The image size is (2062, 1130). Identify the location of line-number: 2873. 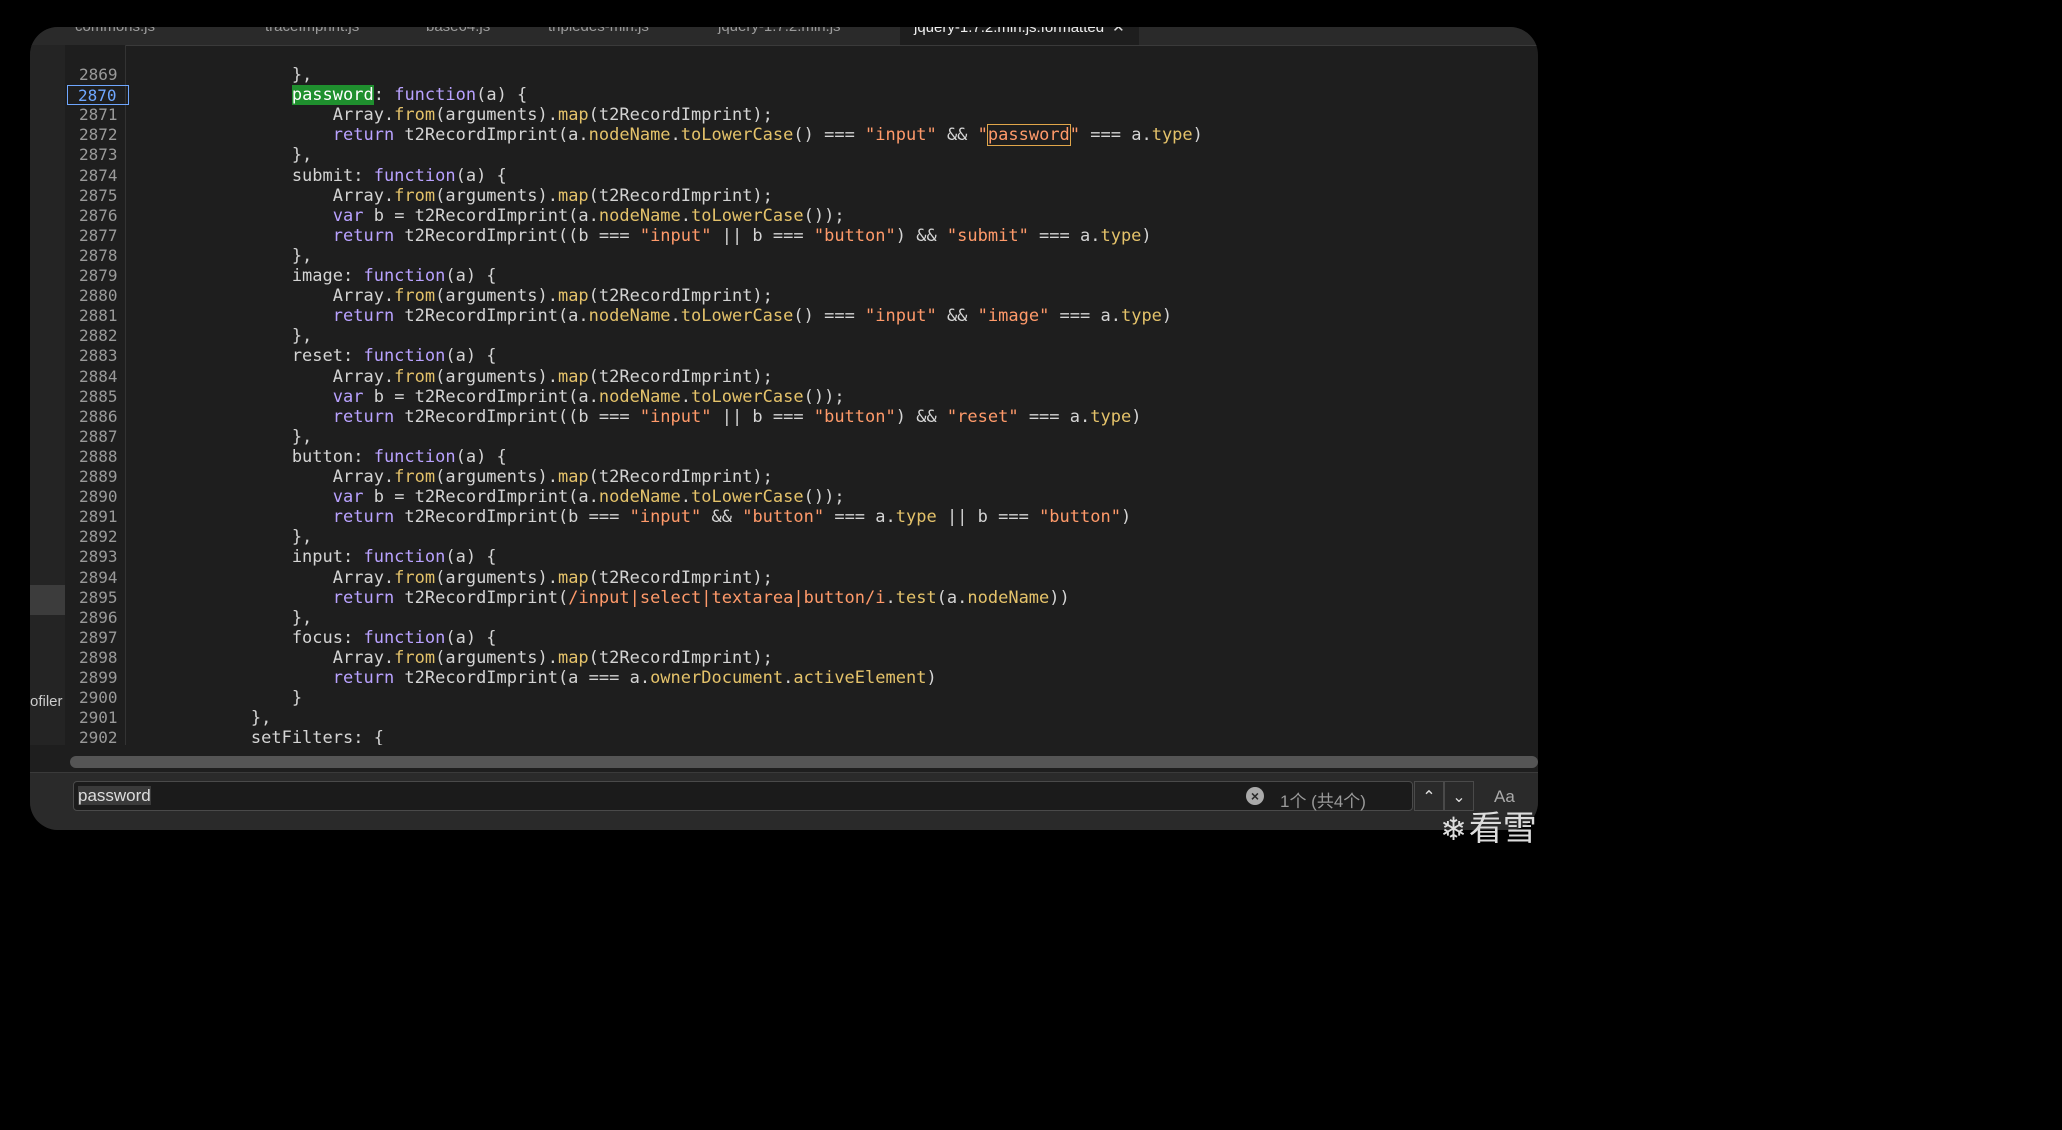
(101, 155).